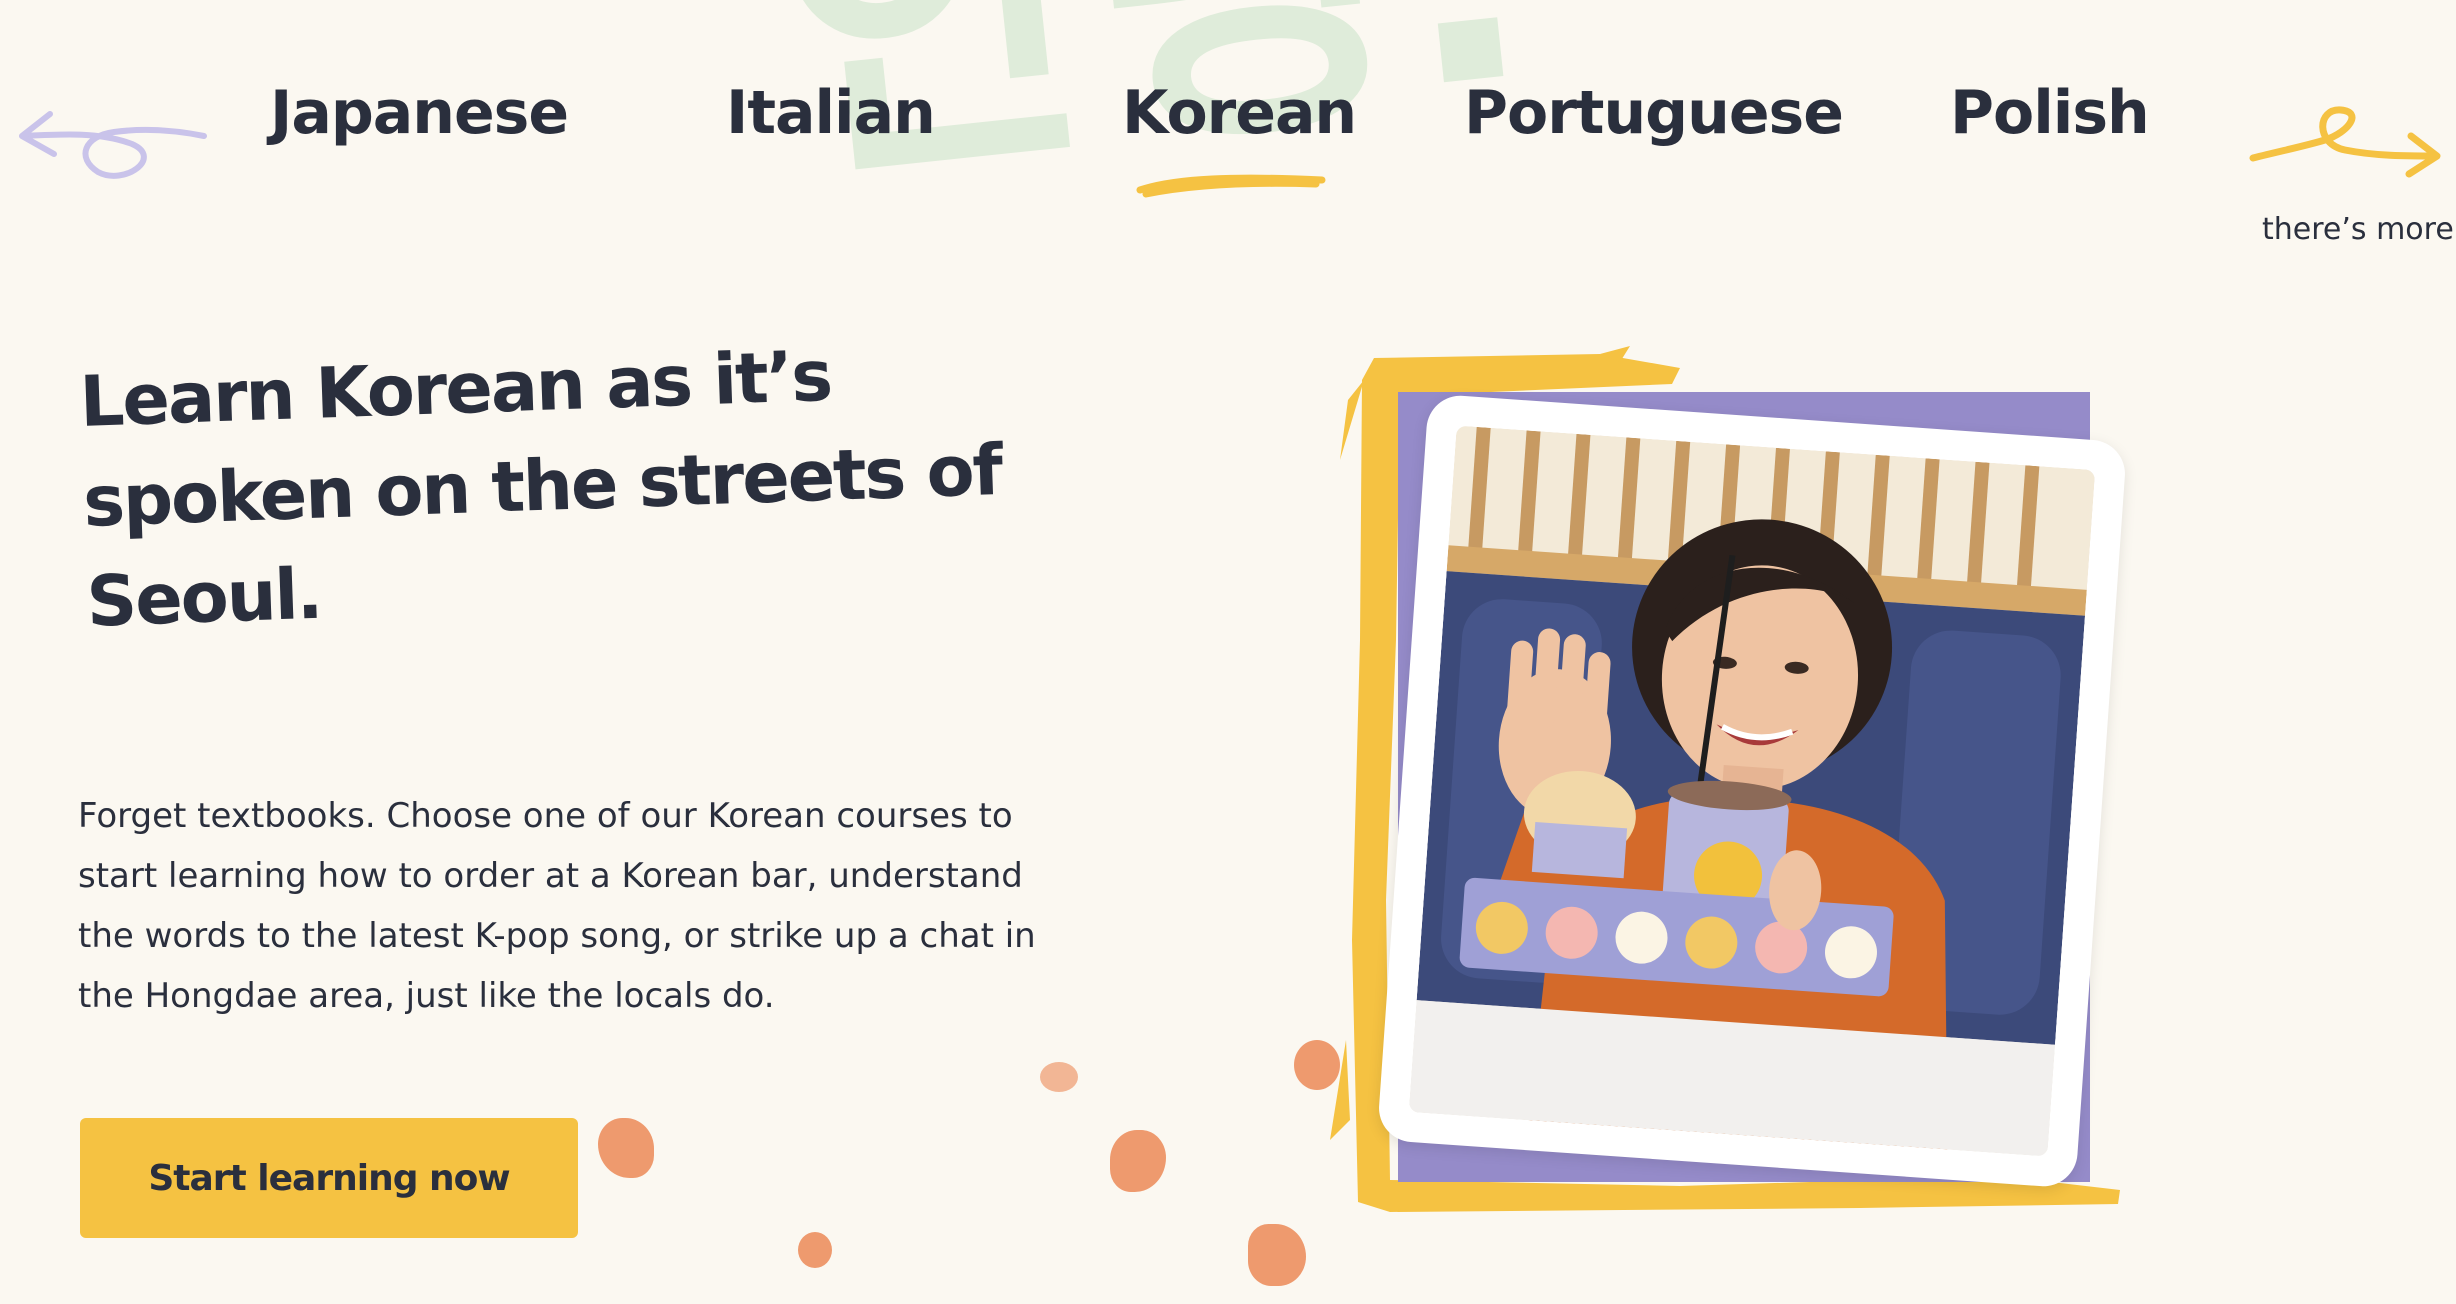  I want to click on nav-item-label: Korean, so click(1239, 113).